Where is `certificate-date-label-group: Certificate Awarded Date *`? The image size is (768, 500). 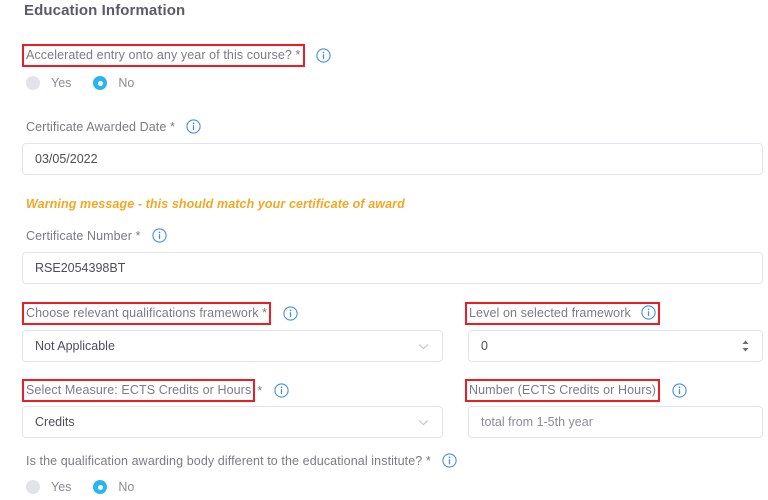 certificate-date-label-group: Certificate Awarded Date * is located at coordinates (114, 127).